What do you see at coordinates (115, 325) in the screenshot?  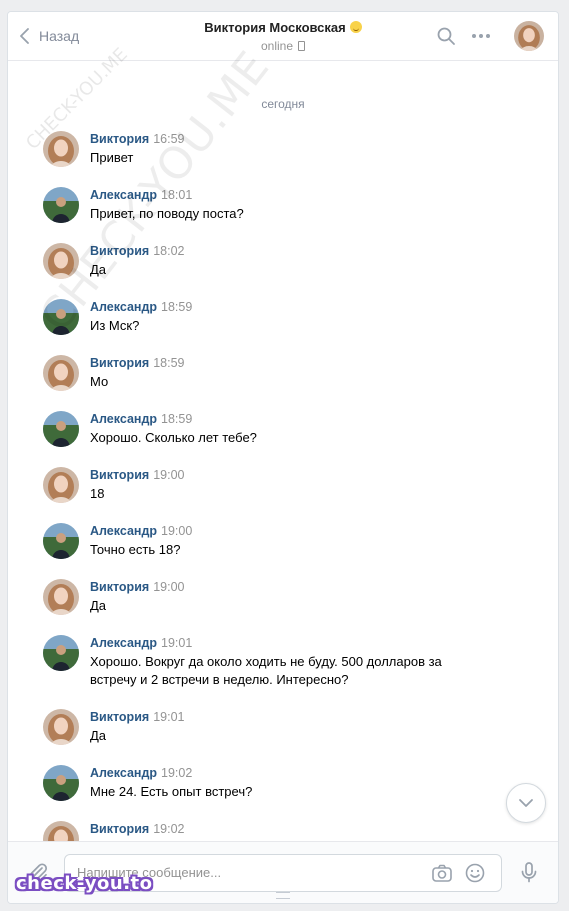 I see `message-text: Из Мск?` at bounding box center [115, 325].